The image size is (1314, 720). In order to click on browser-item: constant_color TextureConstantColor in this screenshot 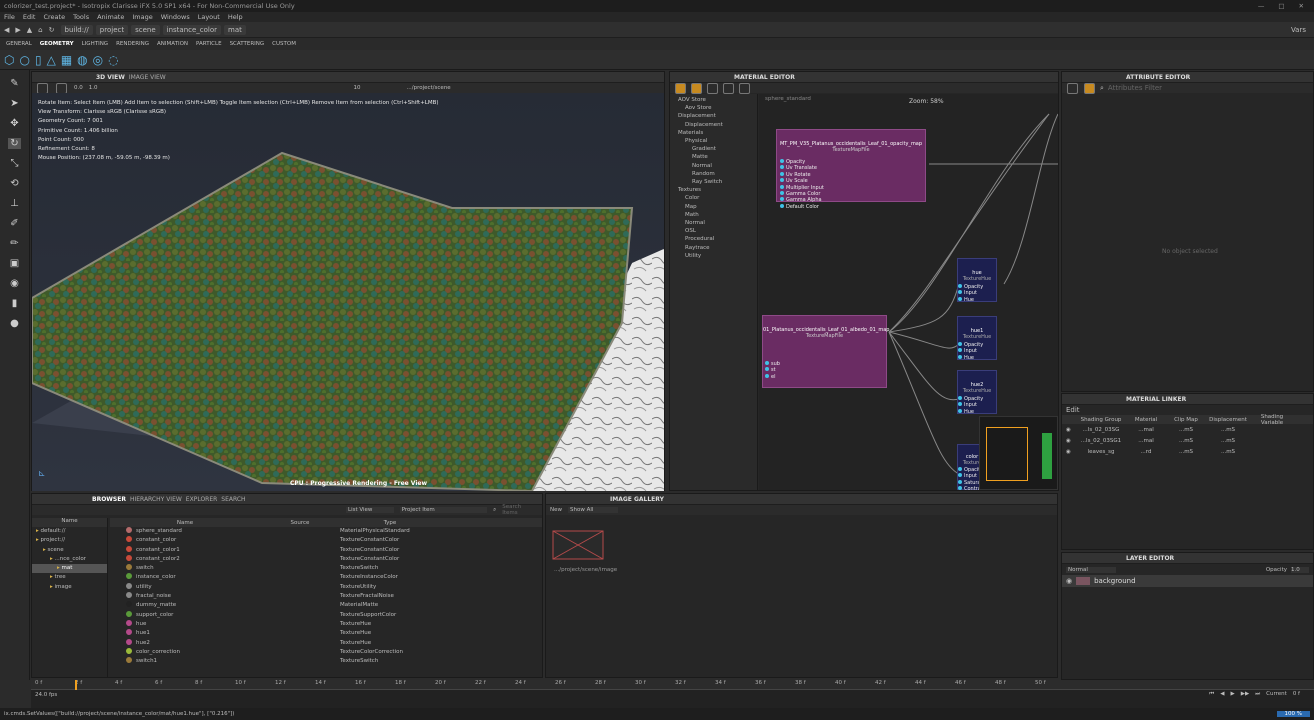, I will do `click(326, 540)`.